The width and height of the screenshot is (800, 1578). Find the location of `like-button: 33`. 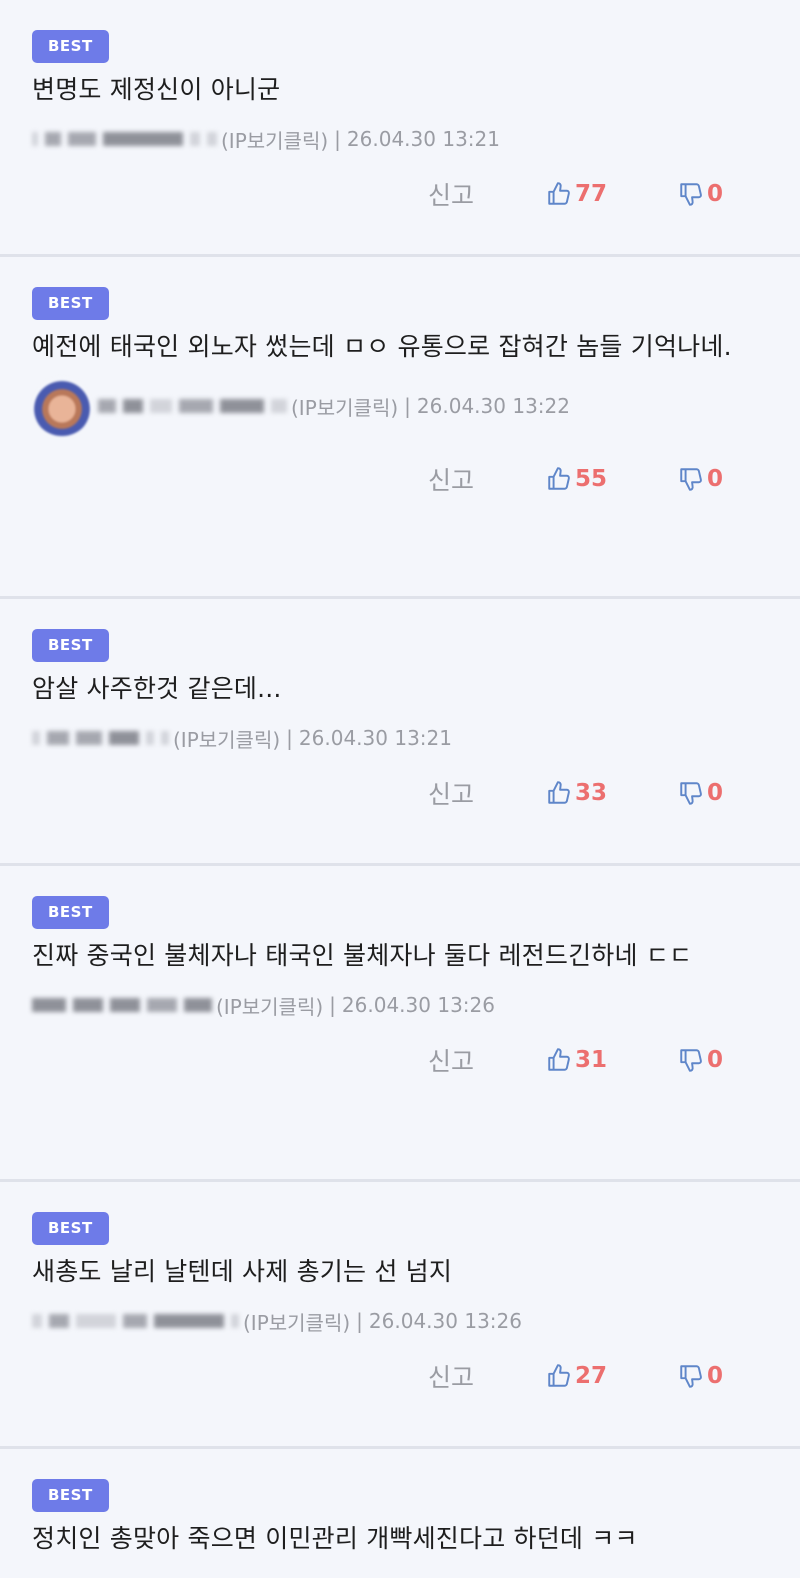

like-button: 33 is located at coordinates (581, 793).